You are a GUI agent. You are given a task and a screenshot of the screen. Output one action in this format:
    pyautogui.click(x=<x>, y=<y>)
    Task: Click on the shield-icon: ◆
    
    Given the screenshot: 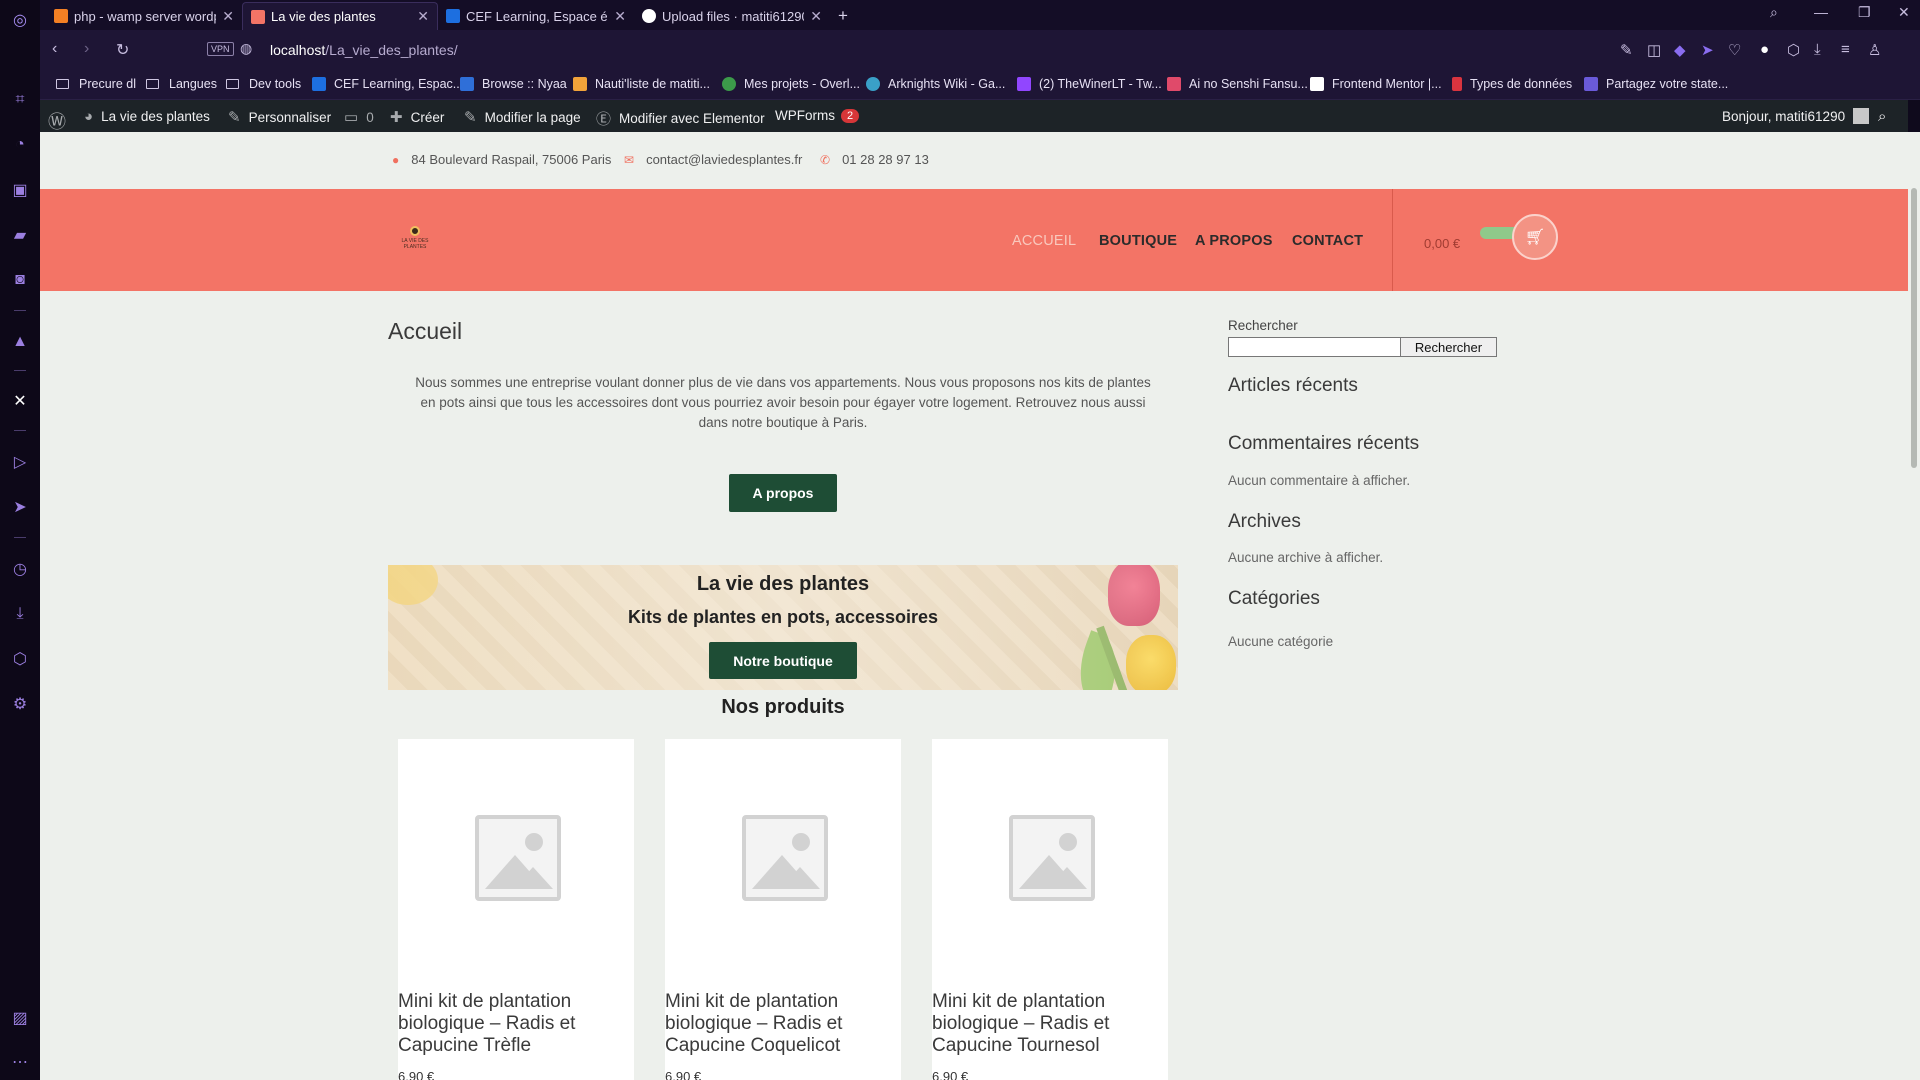 What is the action you would take?
    pyautogui.click(x=1680, y=50)
    